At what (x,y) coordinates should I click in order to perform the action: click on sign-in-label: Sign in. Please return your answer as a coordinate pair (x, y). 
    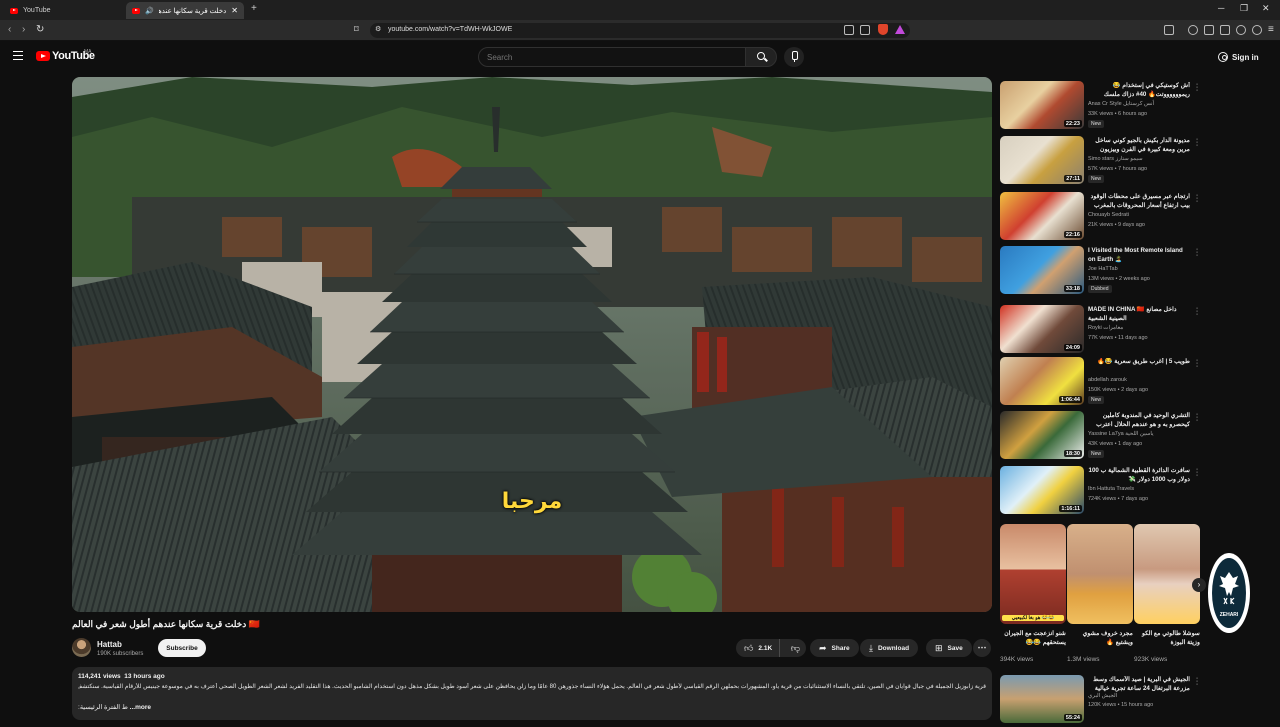
    Looking at the image, I should click on (1245, 57).